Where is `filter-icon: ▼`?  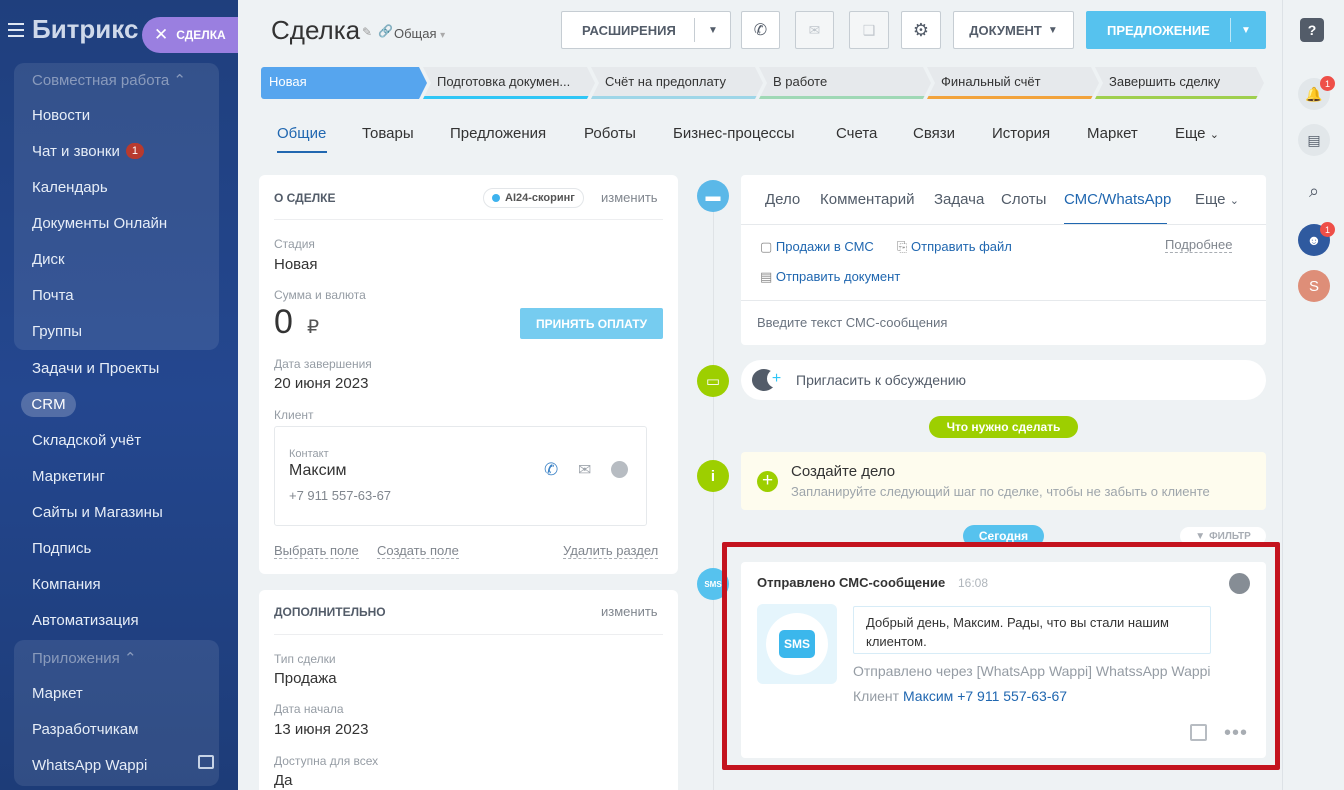 filter-icon: ▼ is located at coordinates (1200, 536).